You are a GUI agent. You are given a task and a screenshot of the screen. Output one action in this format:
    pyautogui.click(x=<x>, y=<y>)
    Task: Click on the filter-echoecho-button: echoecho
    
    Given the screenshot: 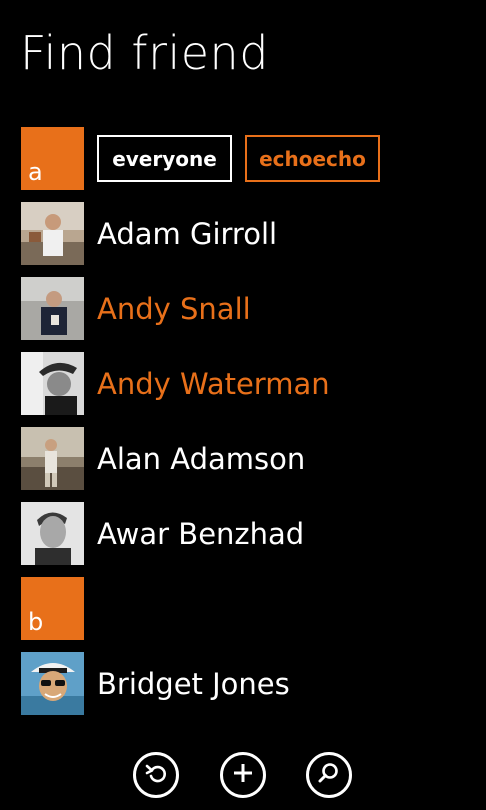 What is the action you would take?
    pyautogui.click(x=312, y=158)
    